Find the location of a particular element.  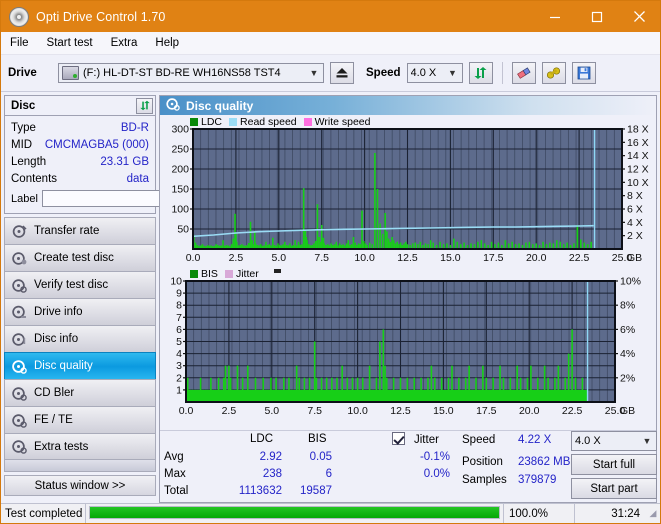

stat-max-bis: 6 is located at coordinates (328, 474).